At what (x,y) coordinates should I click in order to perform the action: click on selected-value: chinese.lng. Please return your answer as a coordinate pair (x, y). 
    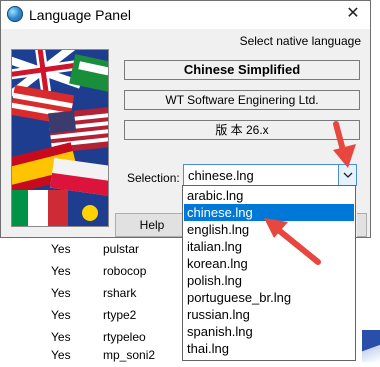
    Looking at the image, I should click on (221, 175).